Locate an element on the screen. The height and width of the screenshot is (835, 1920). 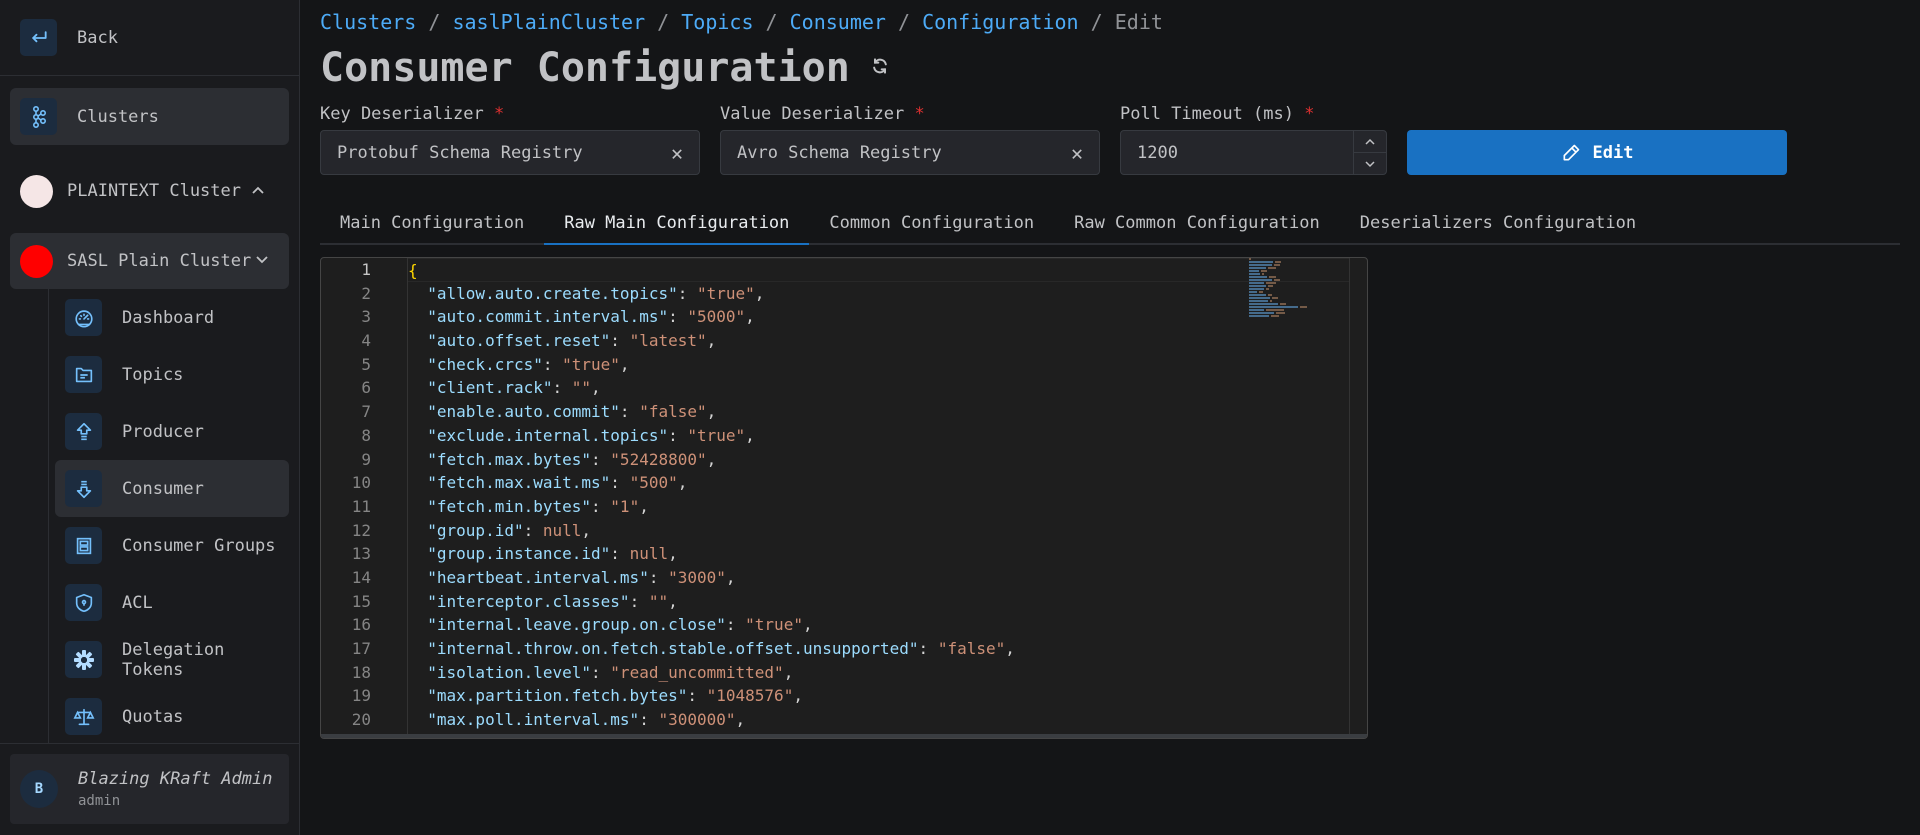
increment-icon is located at coordinates (1370, 142).